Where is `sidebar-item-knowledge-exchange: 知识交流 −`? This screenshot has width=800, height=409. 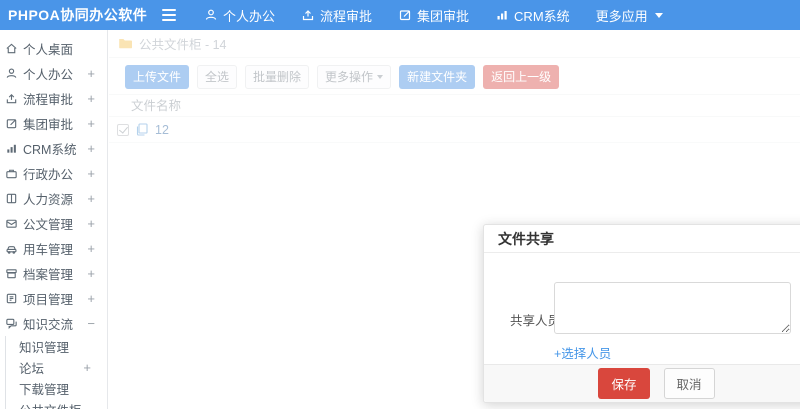 sidebar-item-knowledge-exchange: 知识交流 − is located at coordinates (53, 323).